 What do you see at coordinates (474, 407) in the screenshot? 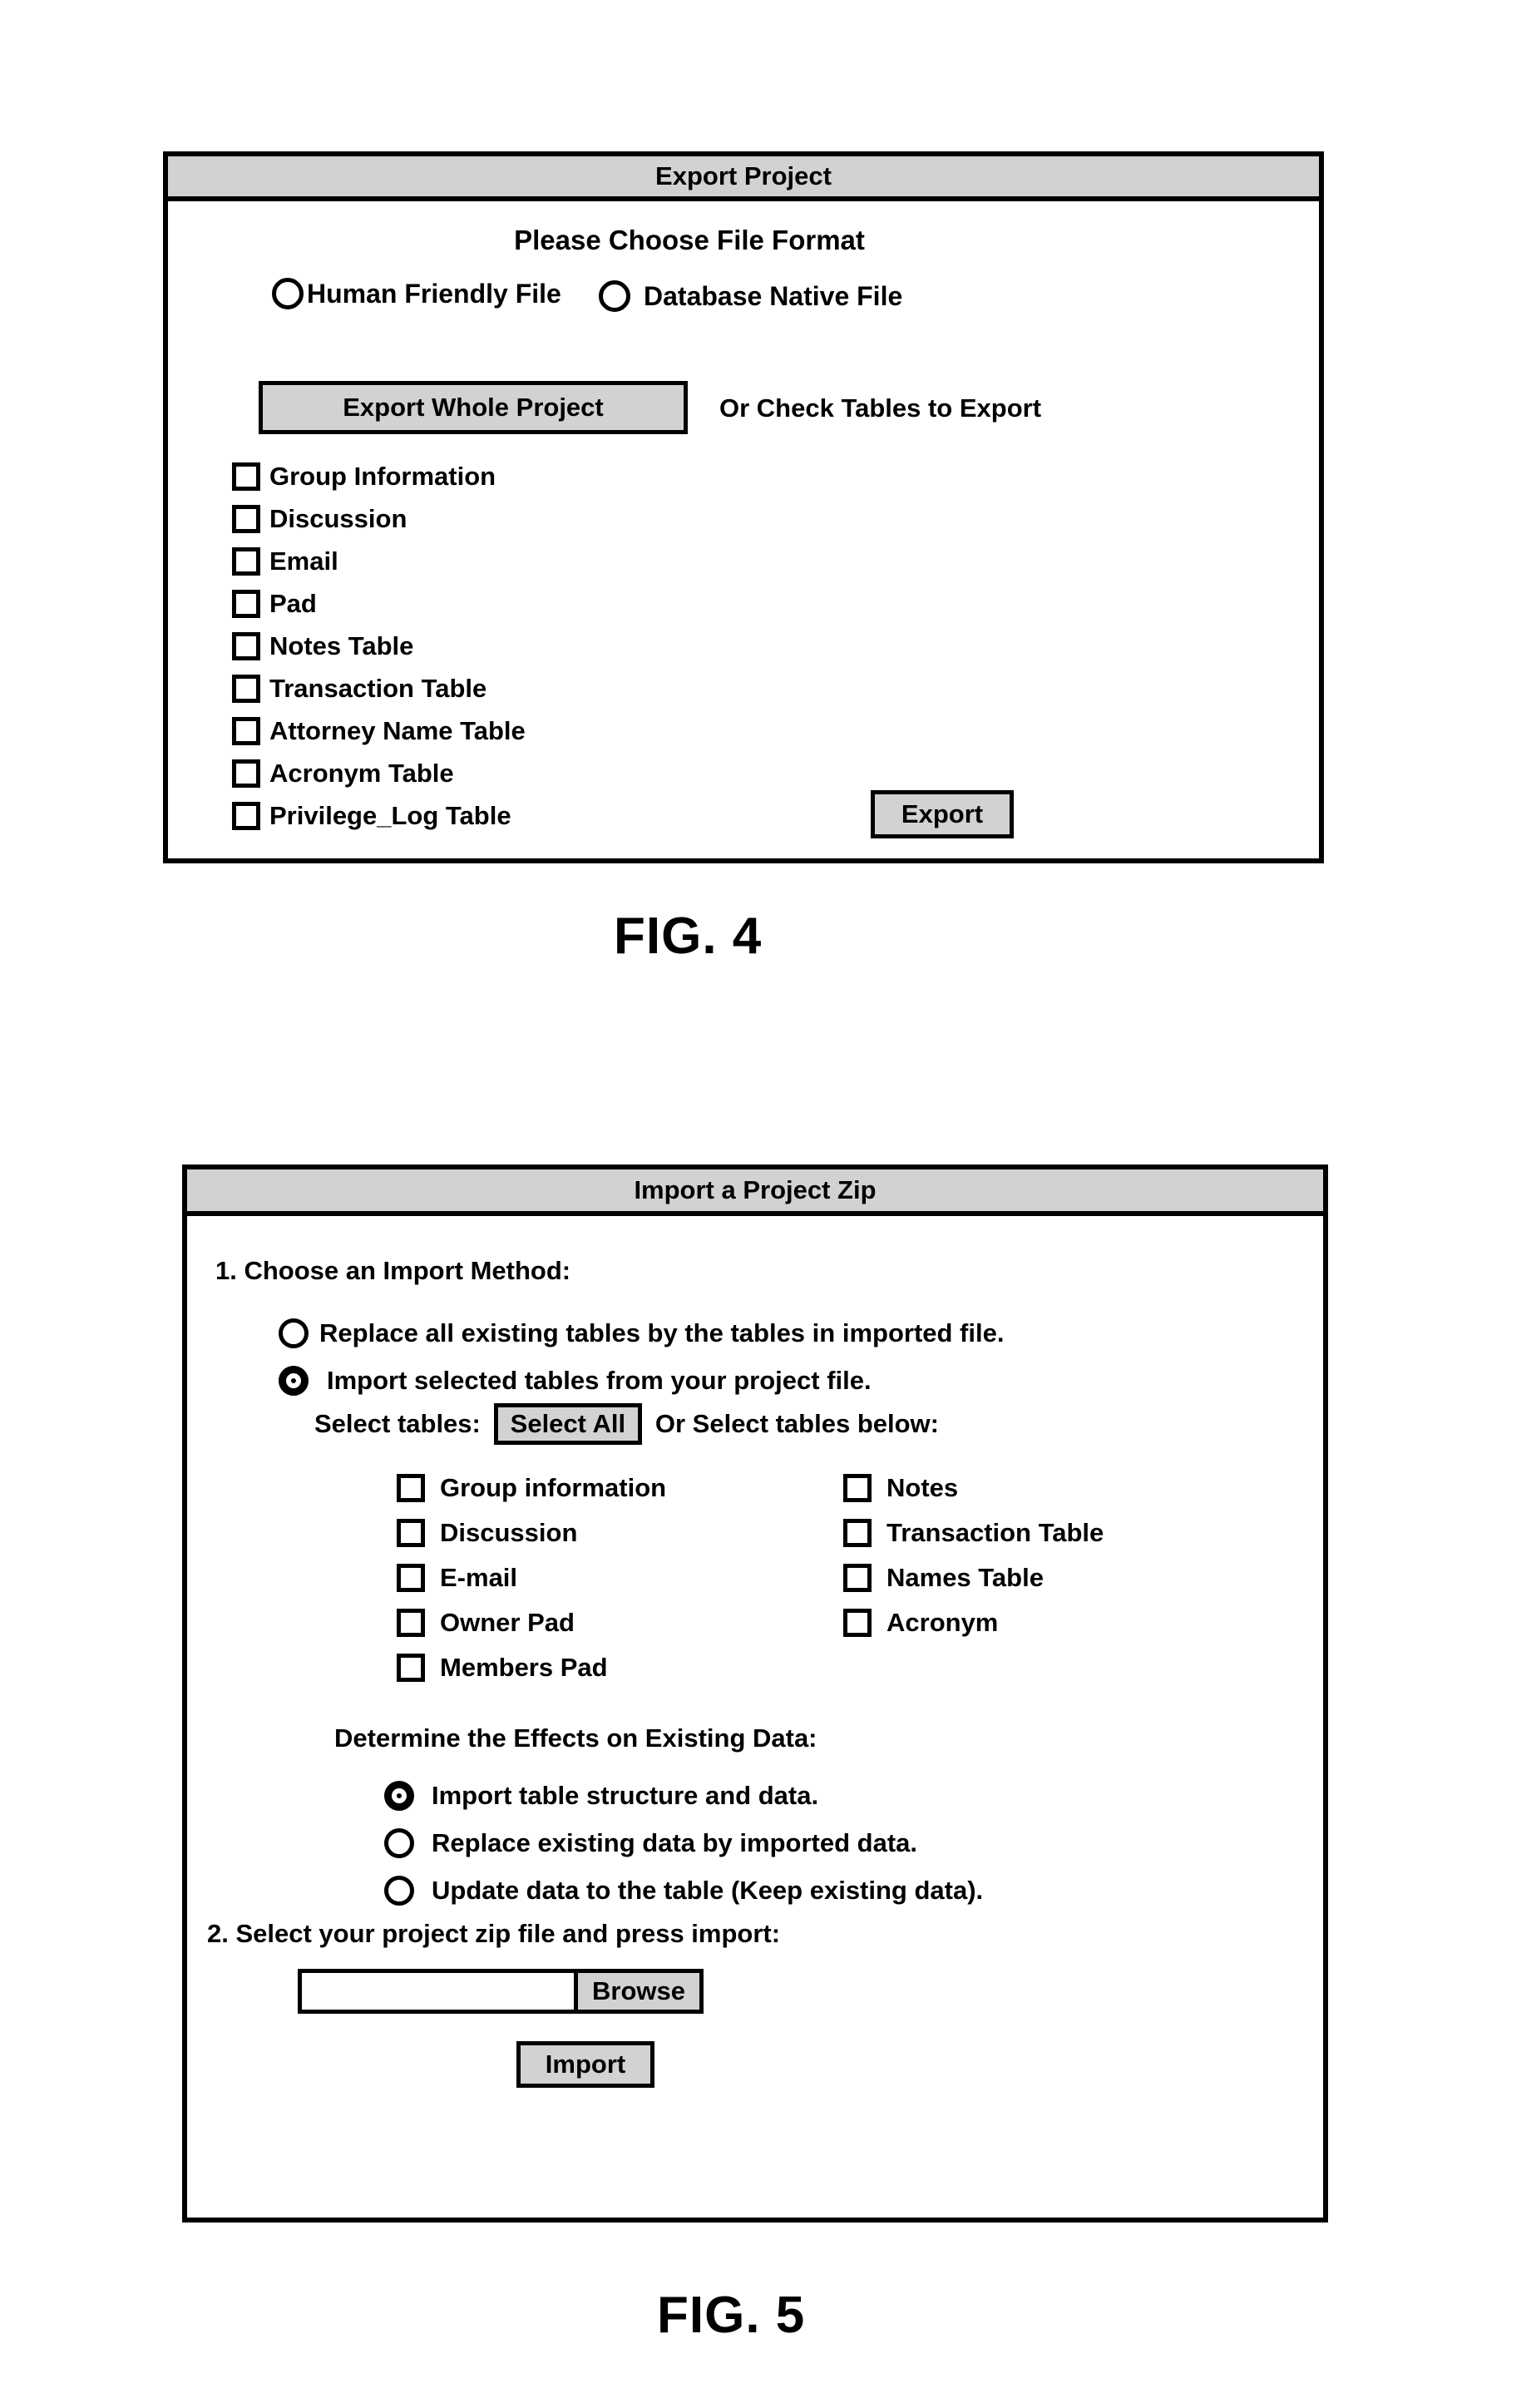
I see `export-whole-project-button: Export Whole Project` at bounding box center [474, 407].